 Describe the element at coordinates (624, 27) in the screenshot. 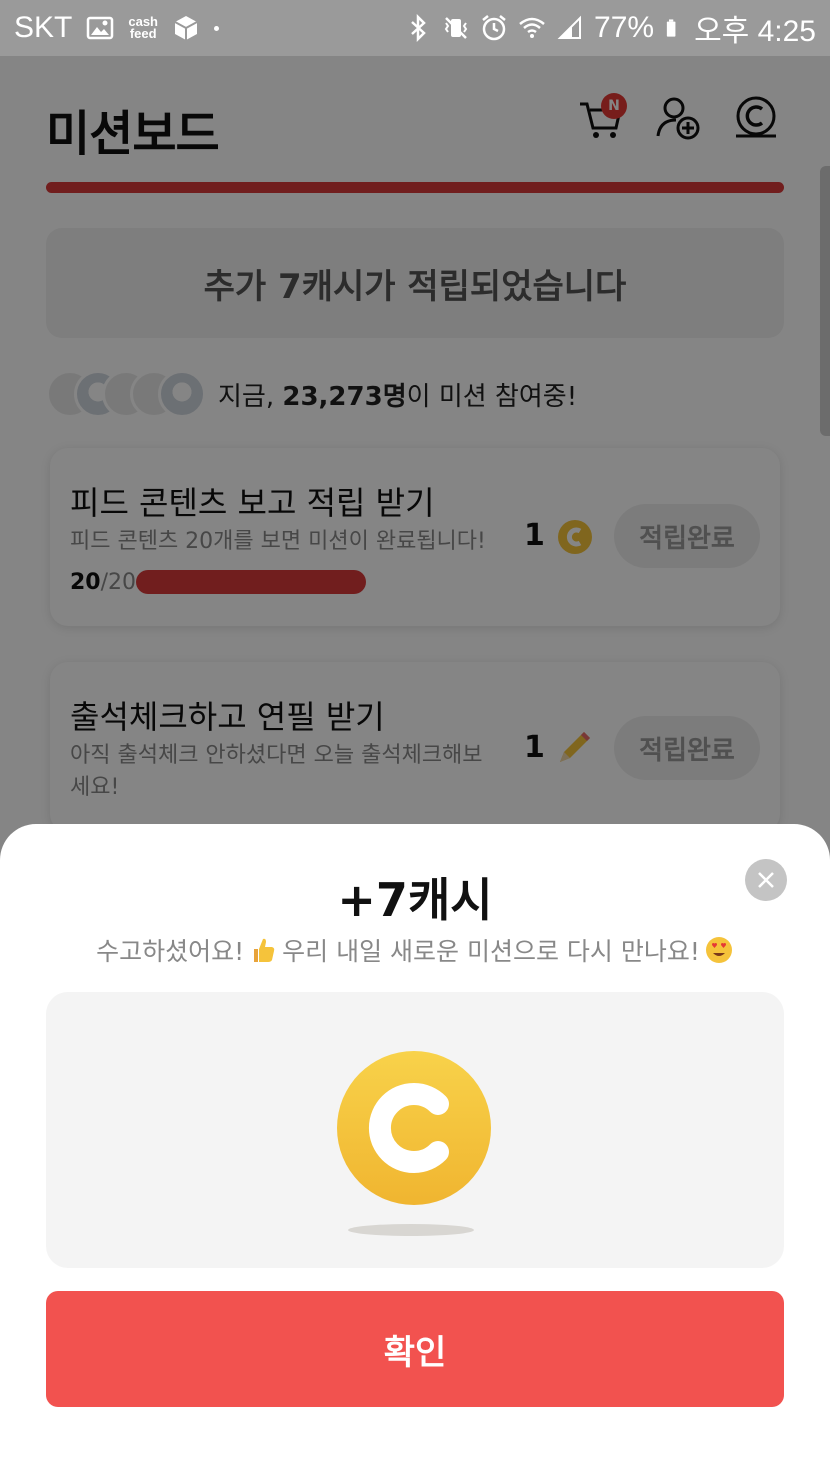

I see `battery-percent: 77%` at that location.